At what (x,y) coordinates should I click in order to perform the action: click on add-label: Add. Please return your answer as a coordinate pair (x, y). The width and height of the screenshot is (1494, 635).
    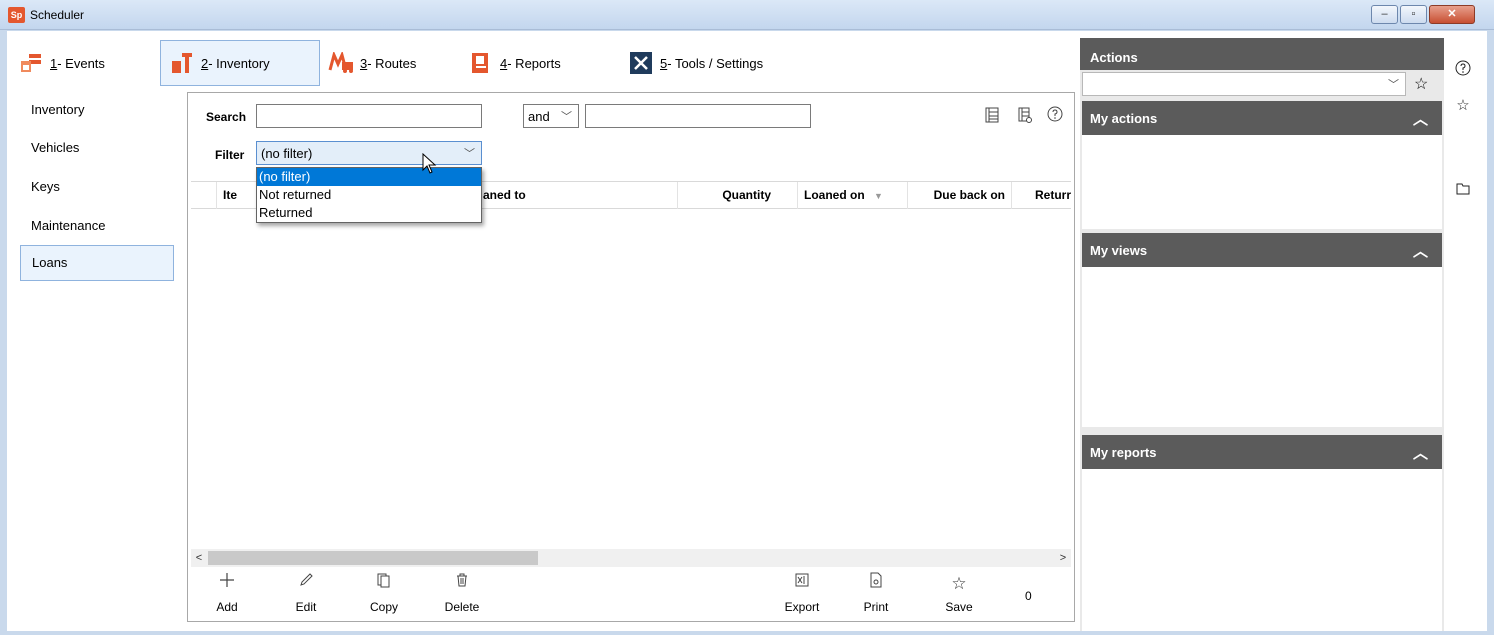
    Looking at the image, I should click on (227, 607).